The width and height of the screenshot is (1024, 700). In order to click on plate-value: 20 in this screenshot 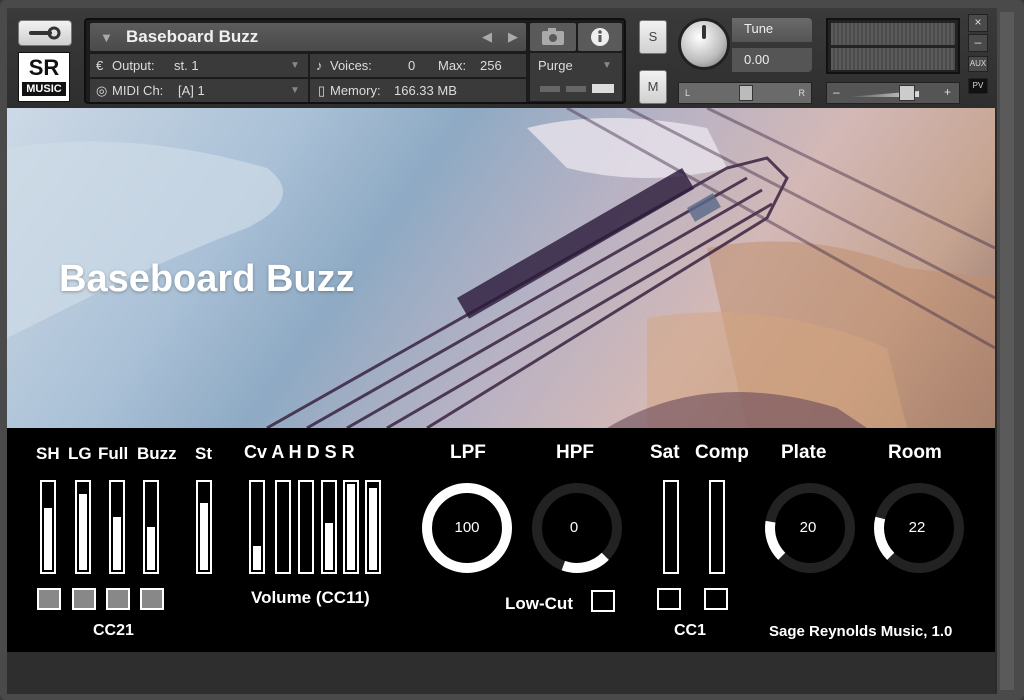, I will do `click(808, 527)`.